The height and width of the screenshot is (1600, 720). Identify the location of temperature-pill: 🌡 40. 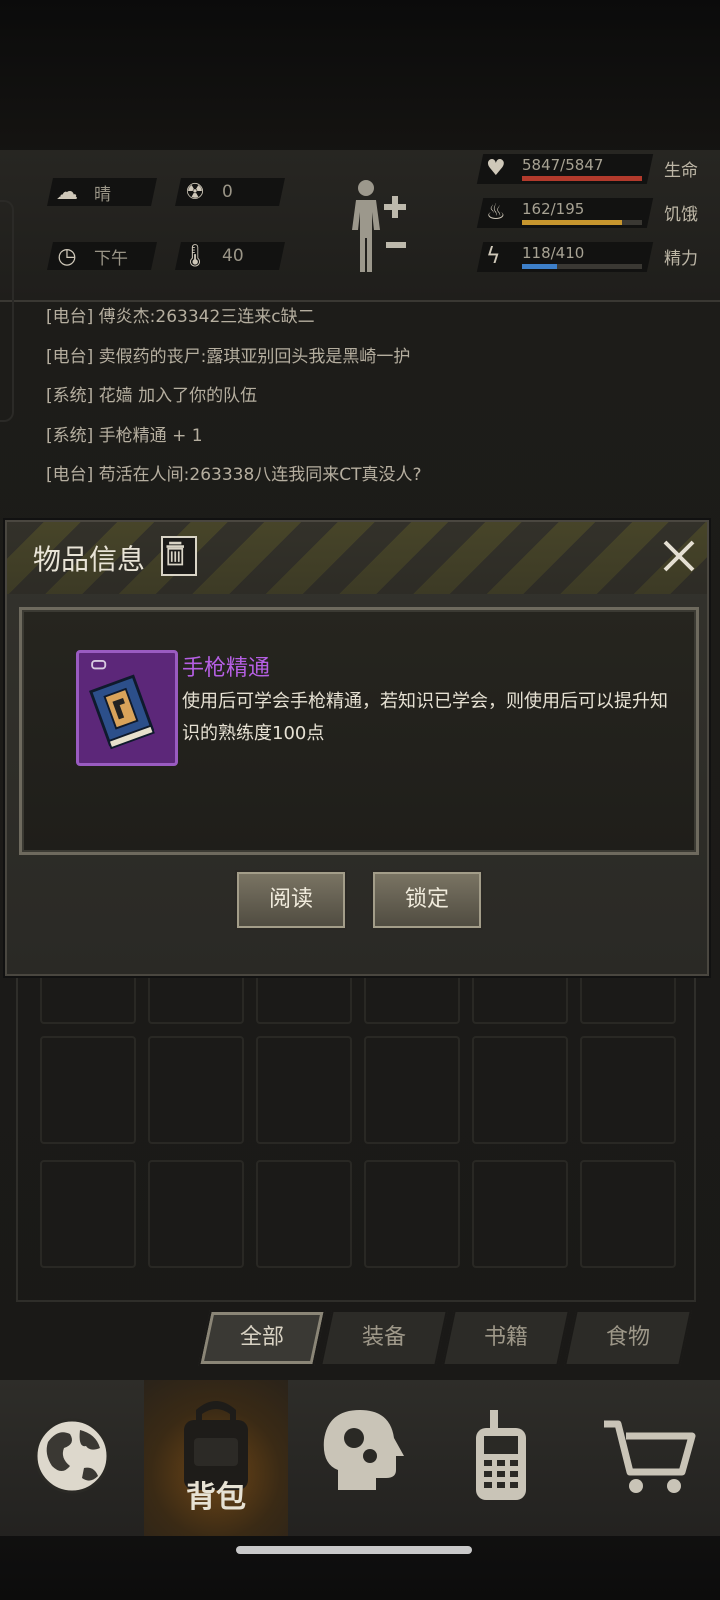
(230, 256).